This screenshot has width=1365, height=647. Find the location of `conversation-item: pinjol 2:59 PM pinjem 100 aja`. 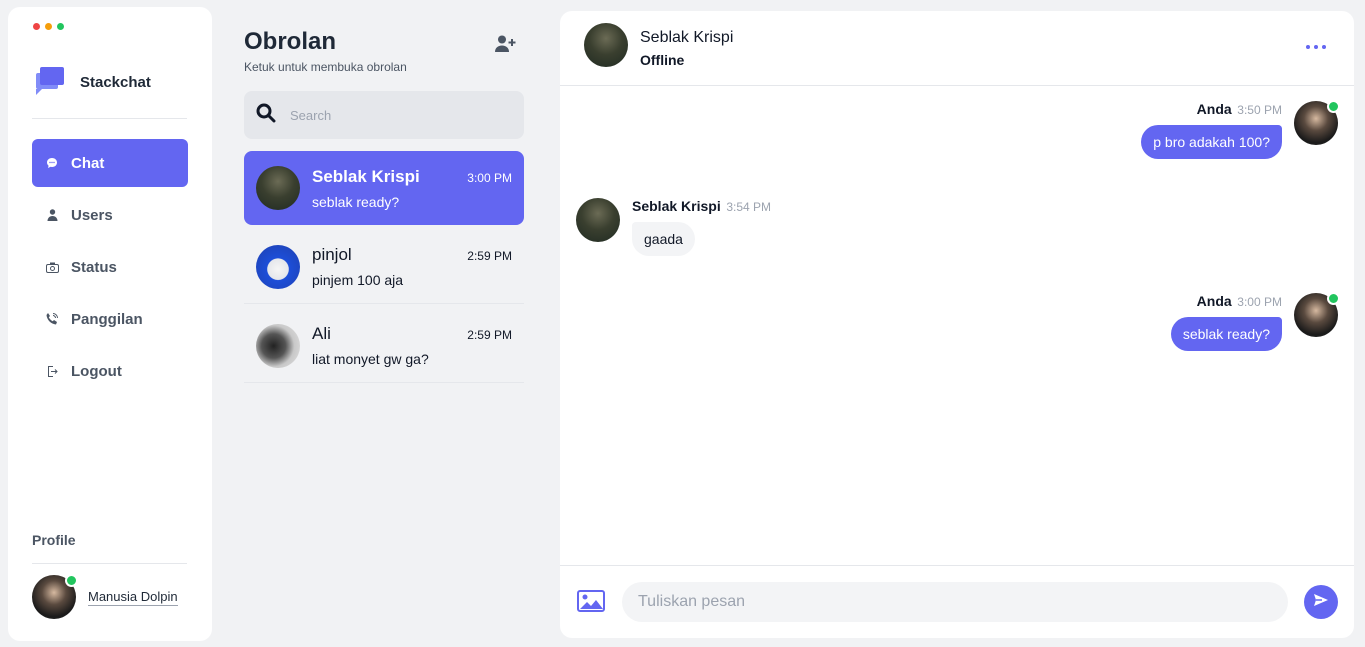

conversation-item: pinjol 2:59 PM pinjem 100 aja is located at coordinates (384, 267).